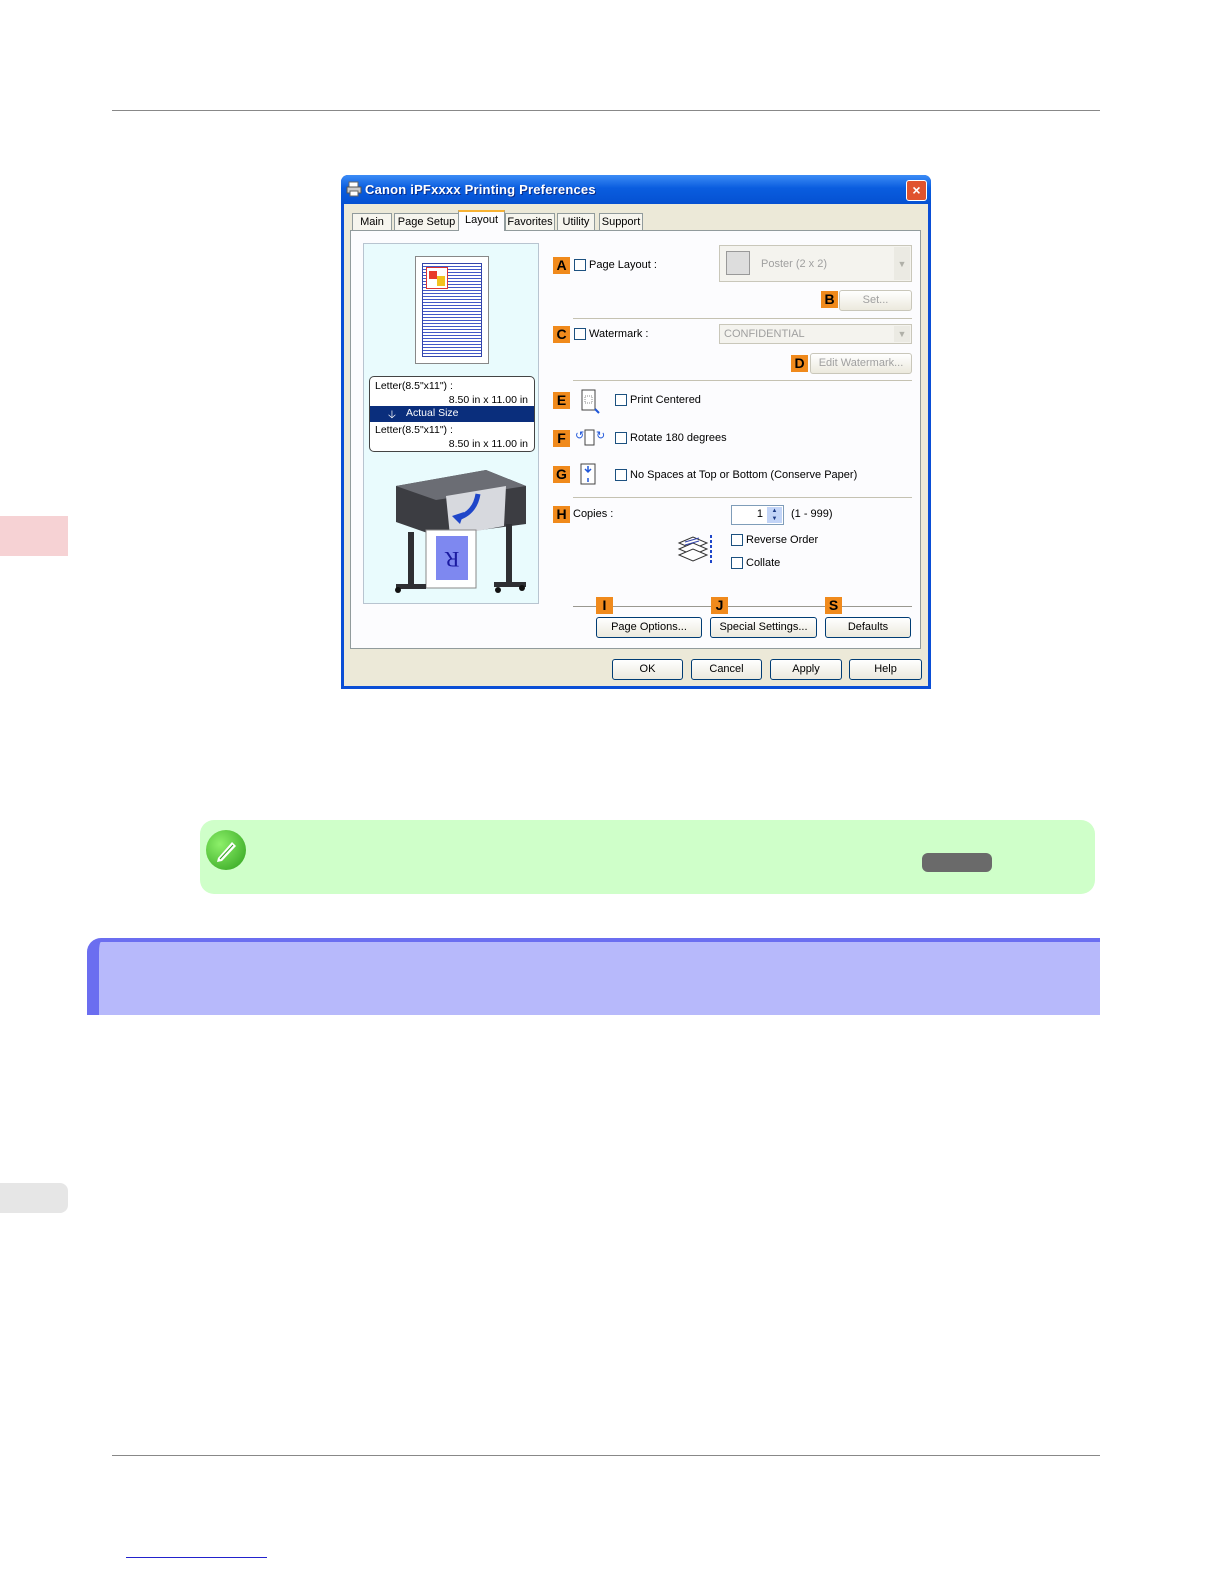 This screenshot has height=1584, width=1224. I want to click on header-rule, so click(606, 110).